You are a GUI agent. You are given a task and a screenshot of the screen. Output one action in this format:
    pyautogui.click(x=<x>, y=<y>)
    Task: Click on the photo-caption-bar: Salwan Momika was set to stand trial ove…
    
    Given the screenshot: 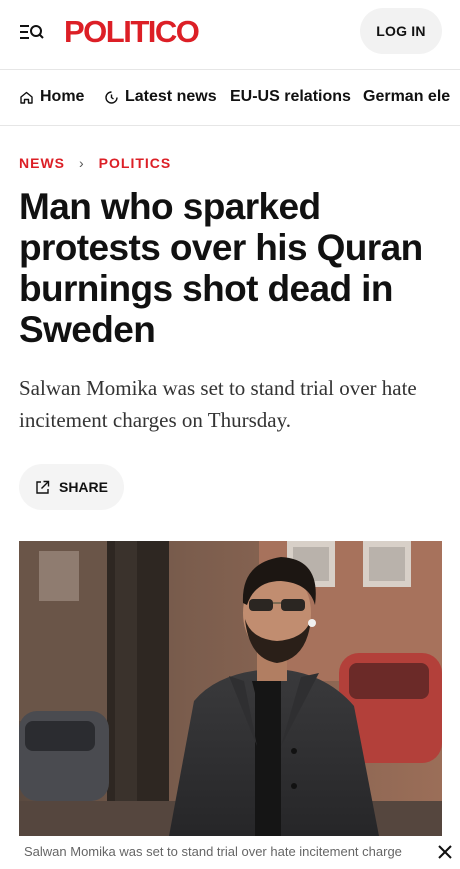 What is the action you would take?
    pyautogui.click(x=230, y=852)
    